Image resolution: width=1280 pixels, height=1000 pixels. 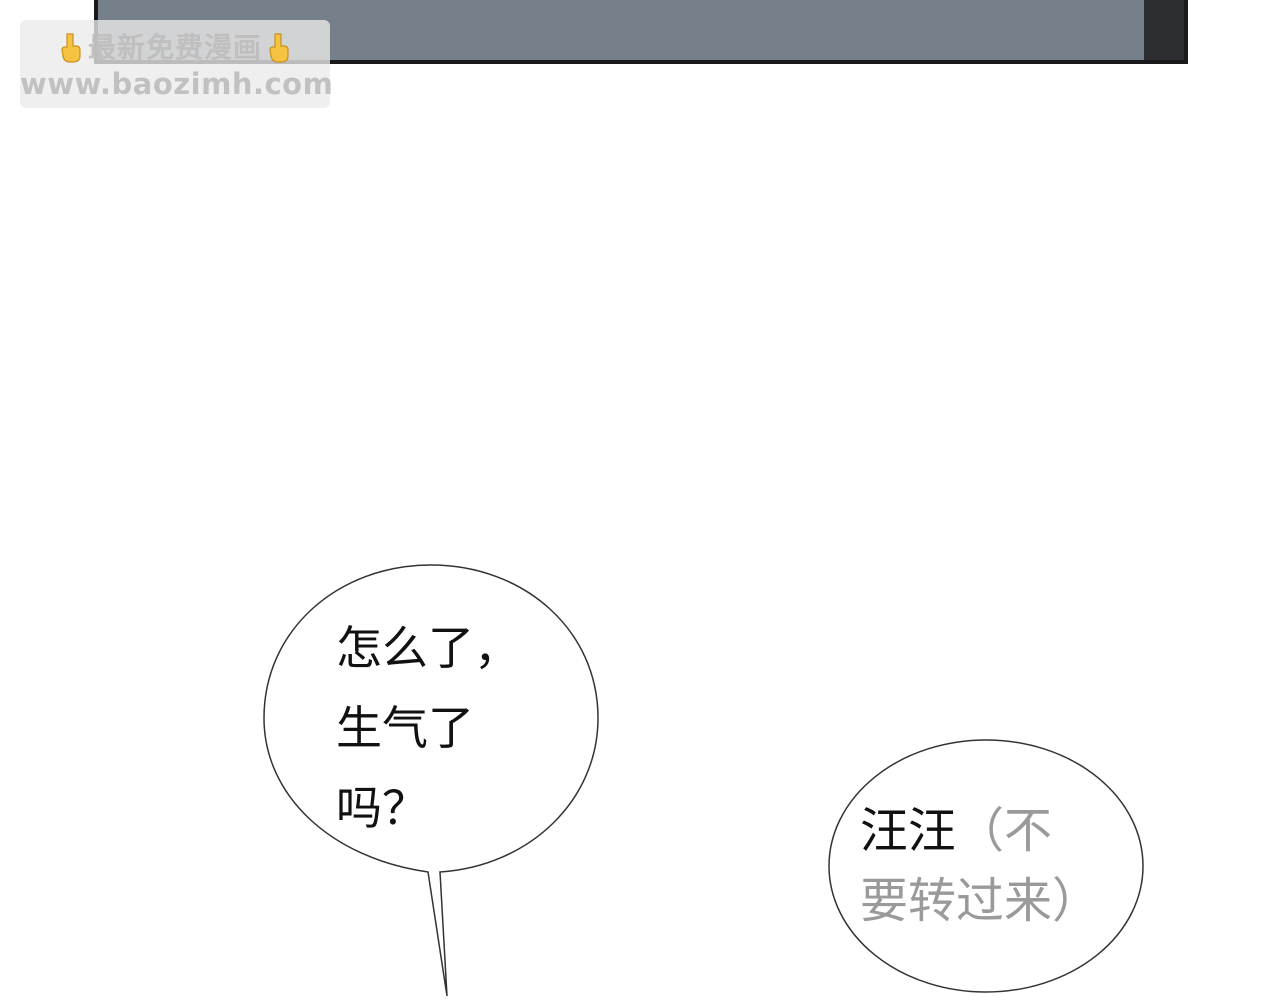 I want to click on bubble-right-speech: 汪汪, so click(x=908, y=831).